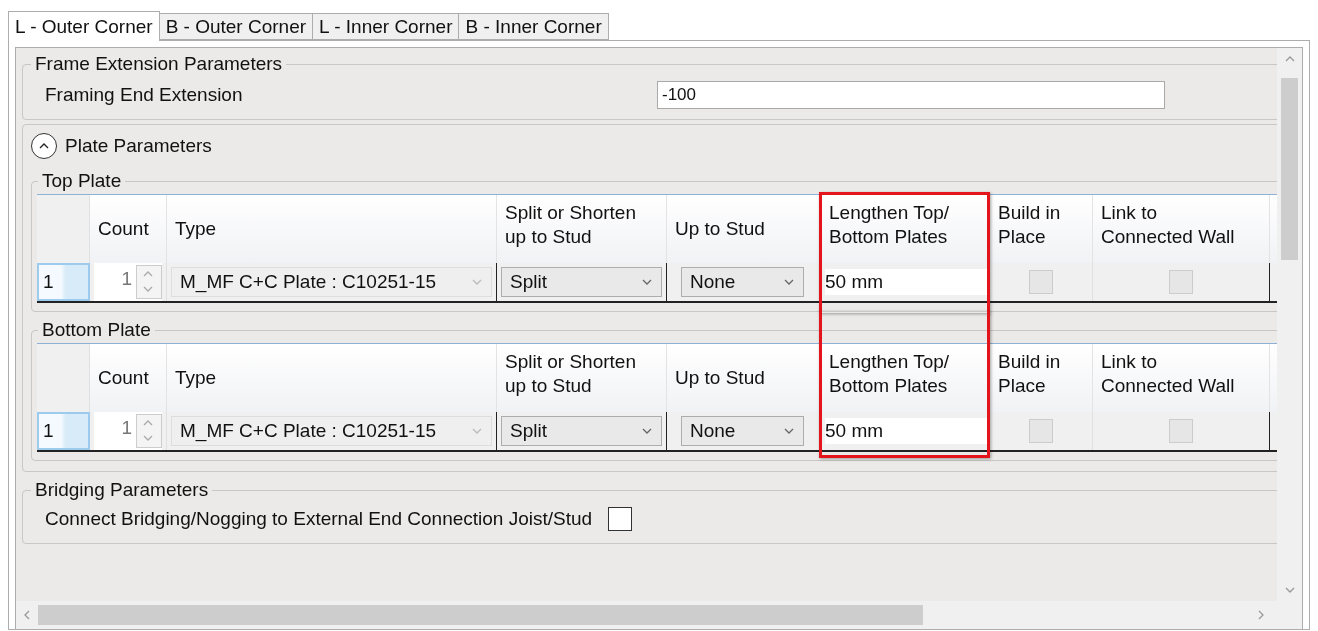  What do you see at coordinates (533, 26) in the screenshot?
I see `tab: B - Inner Corner` at bounding box center [533, 26].